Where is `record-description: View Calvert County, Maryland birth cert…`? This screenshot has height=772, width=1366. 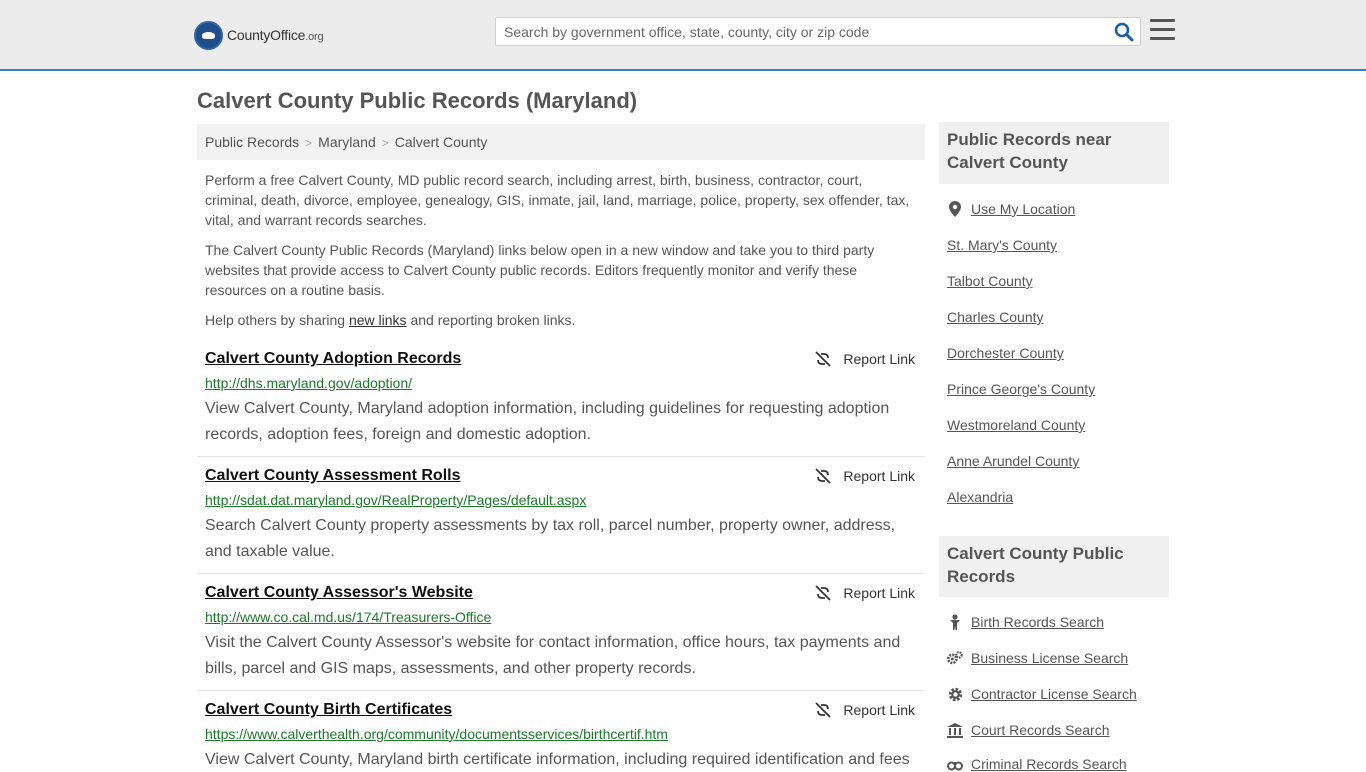
record-description: View Calvert County, Maryland birth cert… is located at coordinates (557, 759).